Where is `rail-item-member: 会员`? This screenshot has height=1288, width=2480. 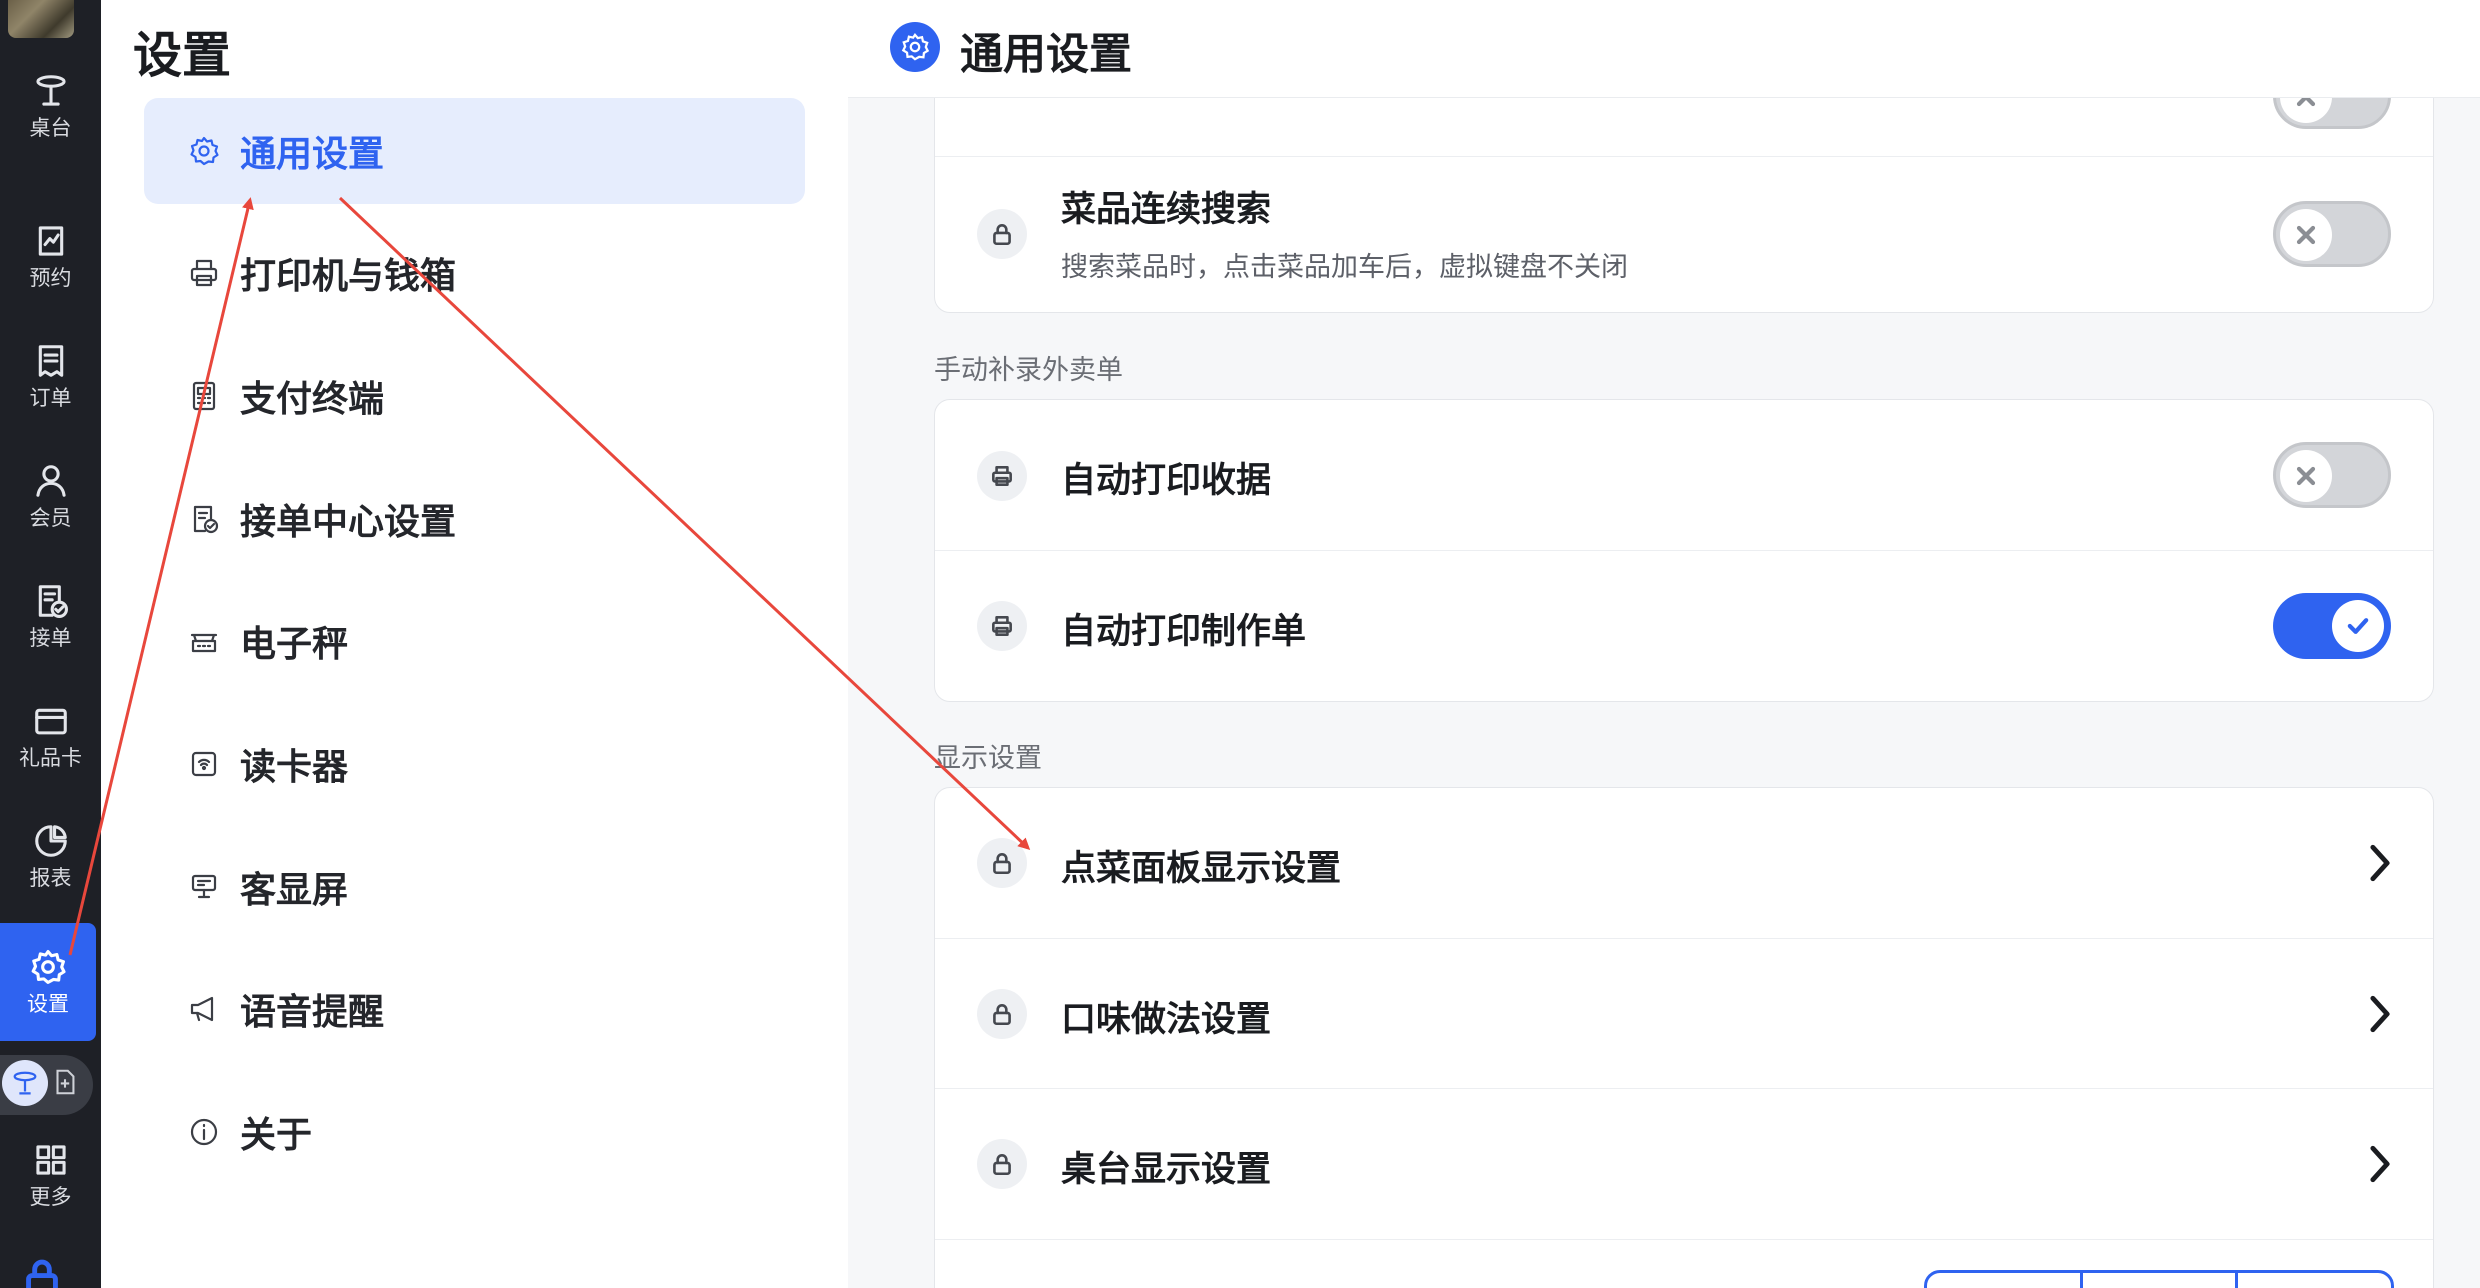 rail-item-member: 会员 is located at coordinates (50, 496).